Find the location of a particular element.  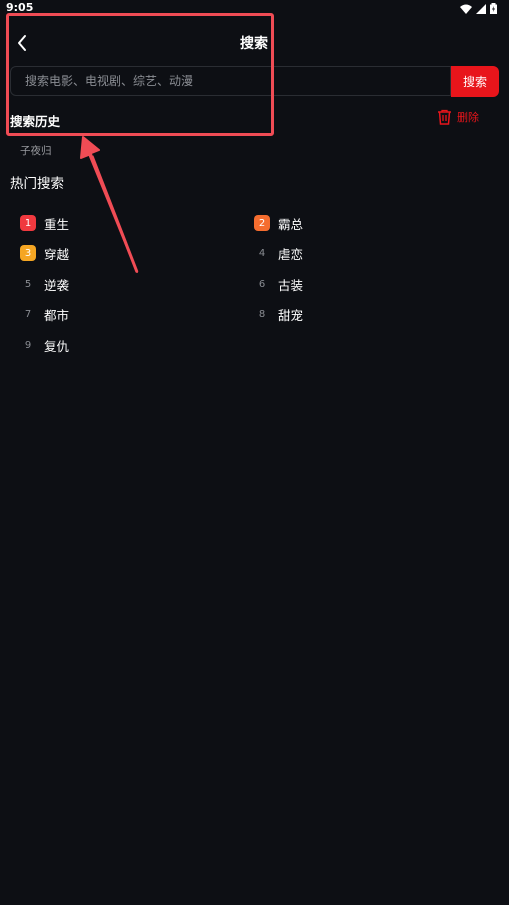

status-icons is located at coordinates (478, 8).